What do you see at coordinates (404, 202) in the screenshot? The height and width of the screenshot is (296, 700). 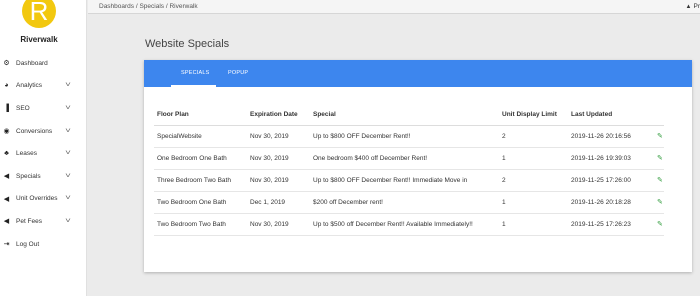 I see `cell-special: $200 off December rent!` at bounding box center [404, 202].